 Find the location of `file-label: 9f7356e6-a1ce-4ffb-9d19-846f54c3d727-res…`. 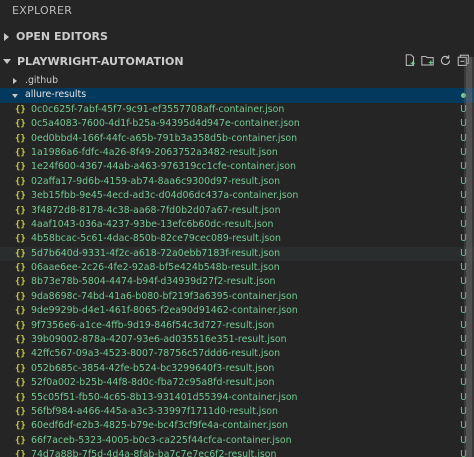

file-label: 9f7356e6-a1ce-4ffb-9d19-846f54c3d727-res… is located at coordinates (153, 325).